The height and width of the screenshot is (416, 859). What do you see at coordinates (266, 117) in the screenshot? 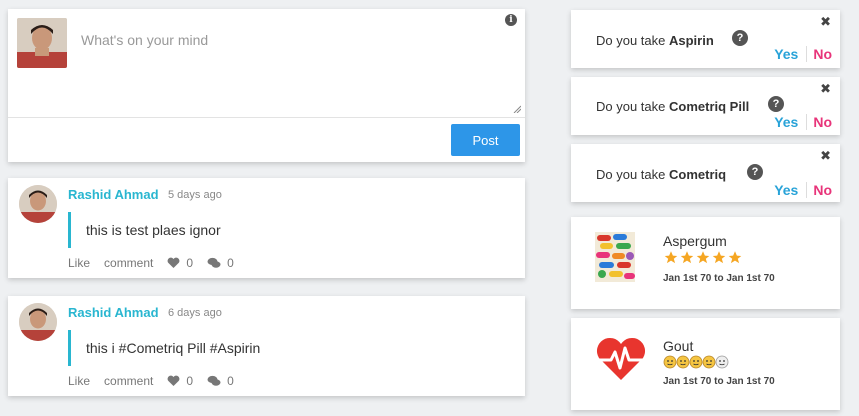
I see `divider` at bounding box center [266, 117].